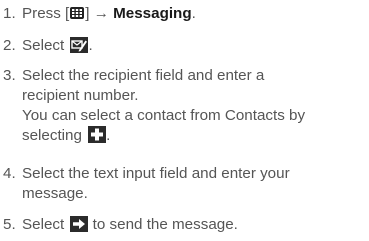 This screenshot has height=241, width=369. I want to click on step-text: to send the message., so click(163, 224).